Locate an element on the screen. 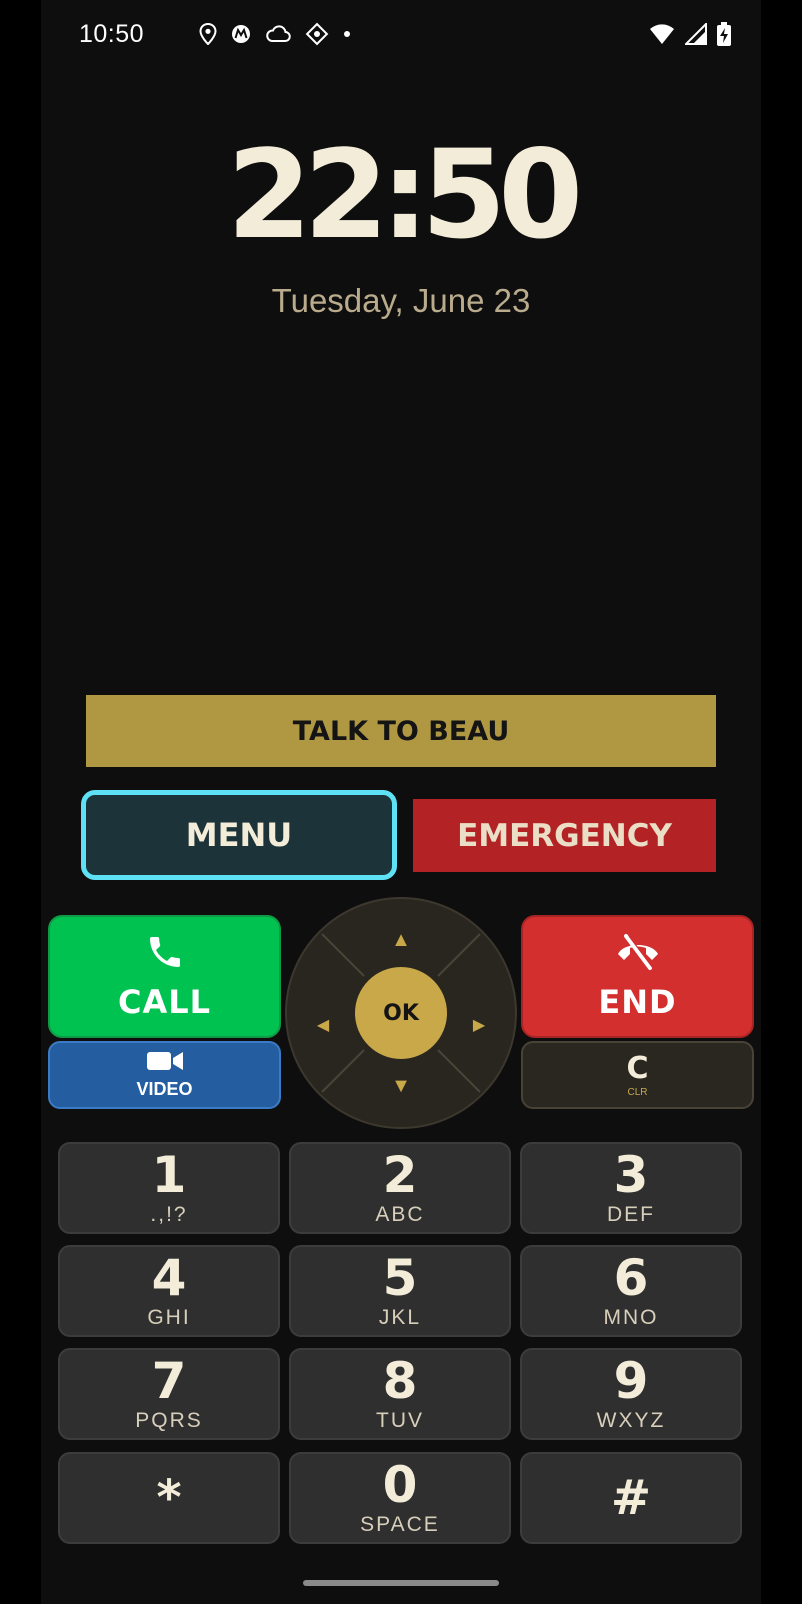 The image size is (802, 1604). call-button: CALL is located at coordinates (164, 976).